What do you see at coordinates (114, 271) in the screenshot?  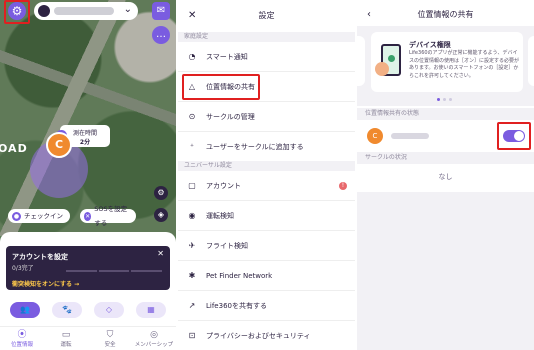 I see `setup-progress-bar` at bounding box center [114, 271].